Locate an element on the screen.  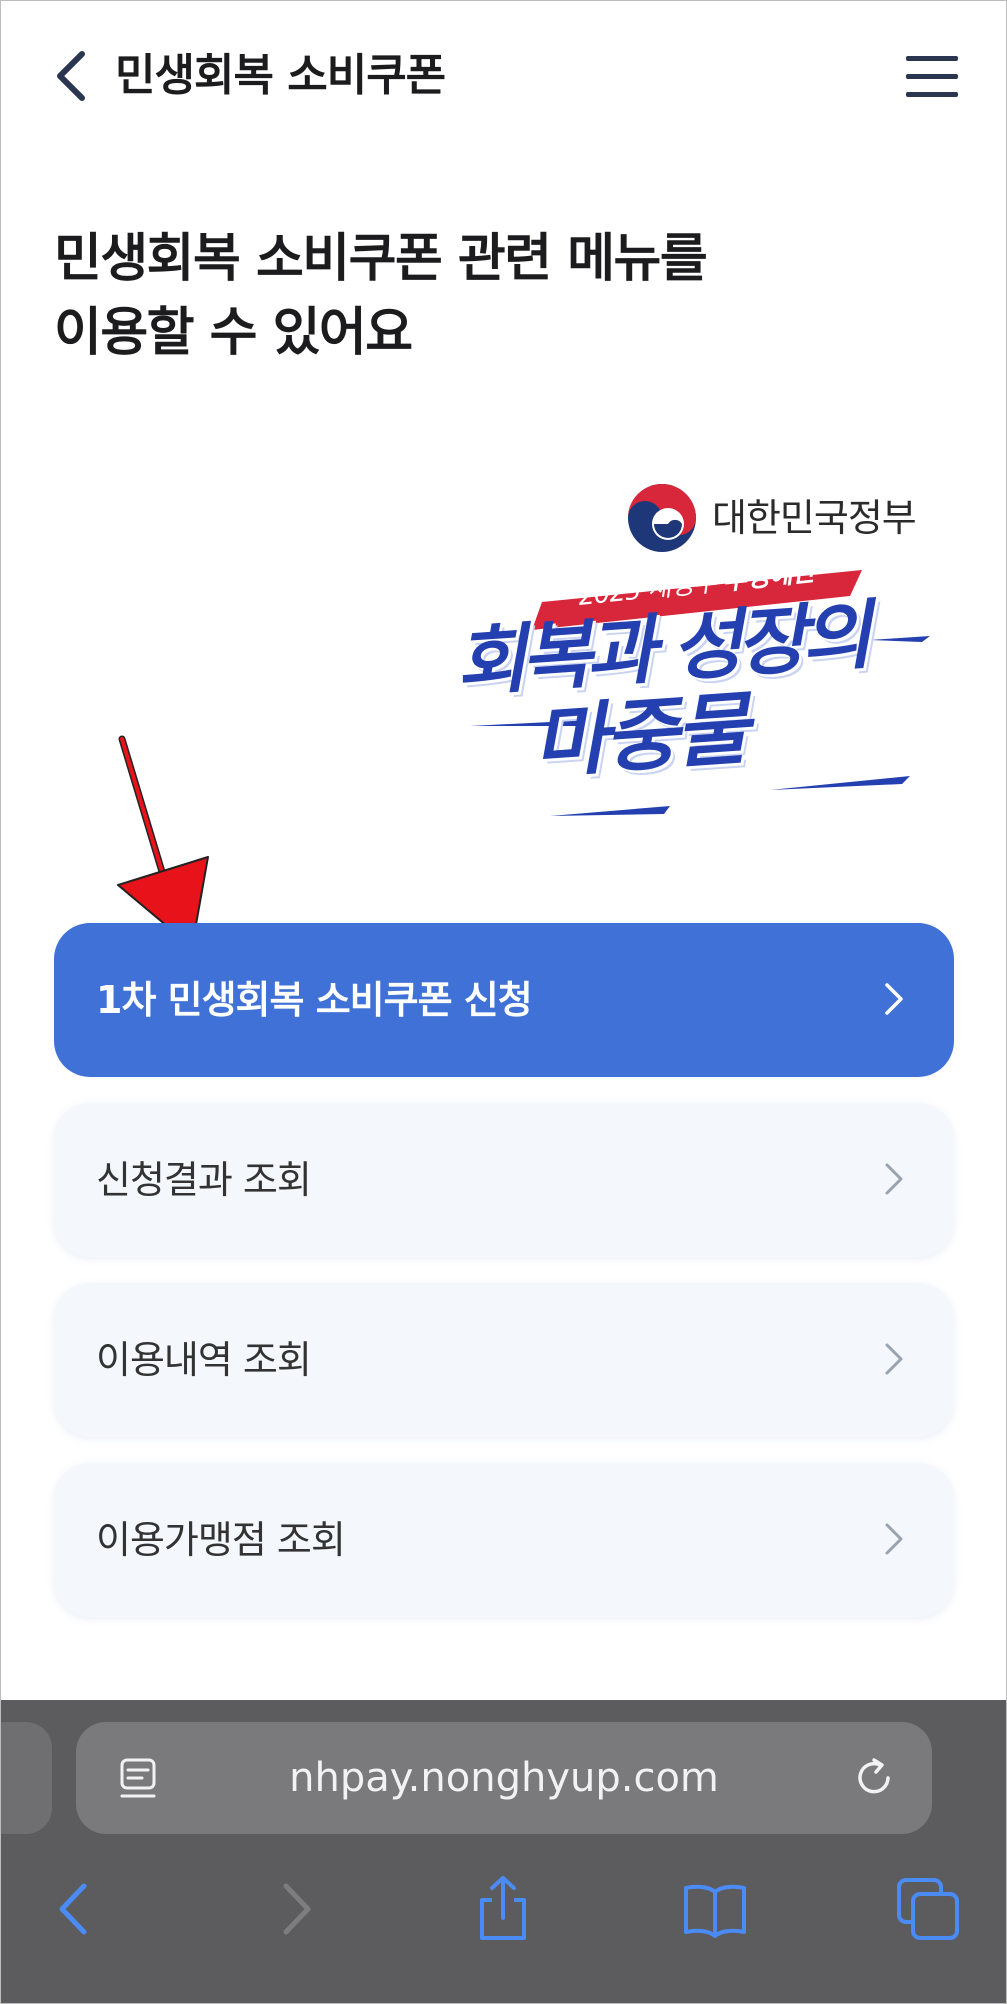
app-header: 민생회복 소비쿠폰 is located at coordinates (503, 75).